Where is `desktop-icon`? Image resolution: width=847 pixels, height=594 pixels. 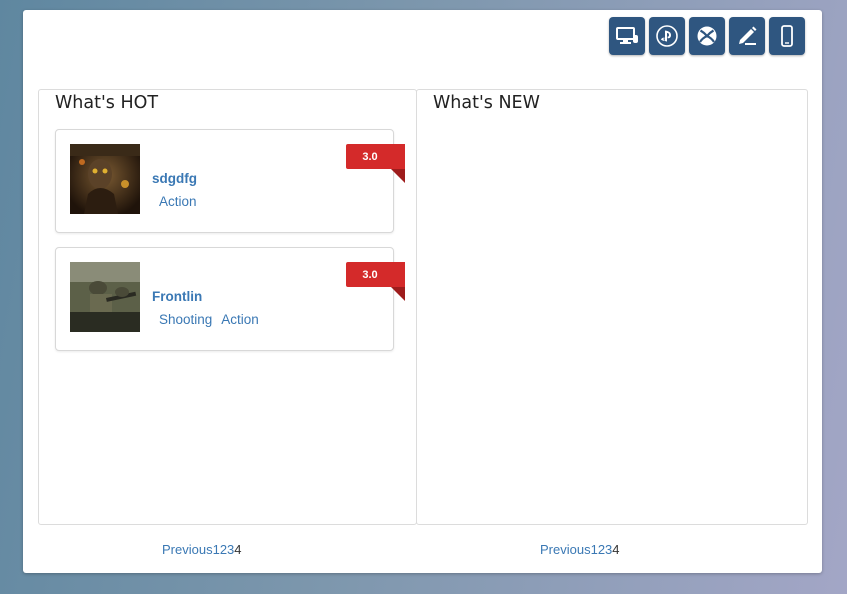 desktop-icon is located at coordinates (627, 35).